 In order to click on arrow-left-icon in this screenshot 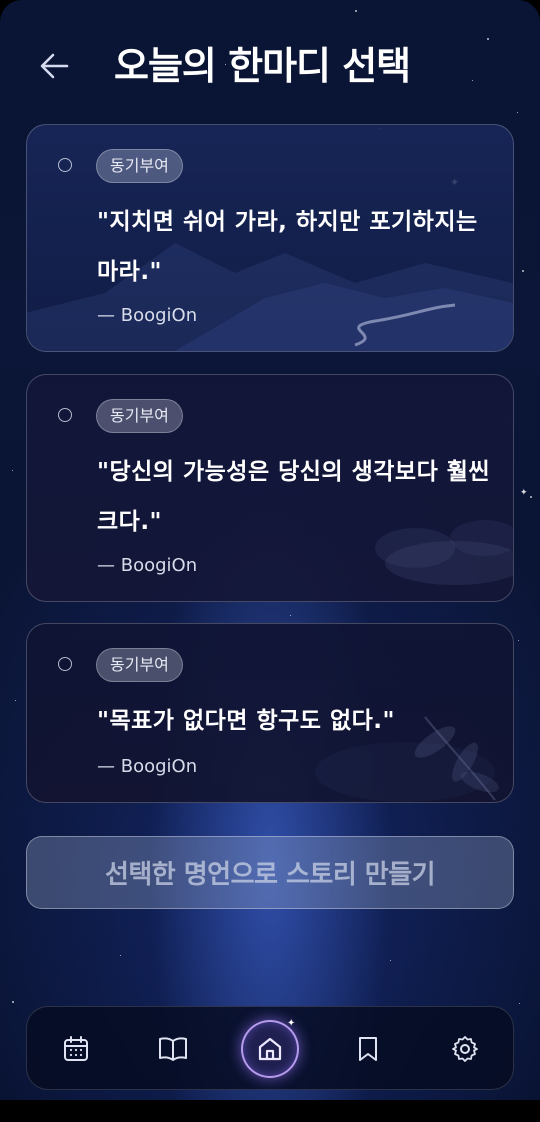, I will do `click(54, 66)`.